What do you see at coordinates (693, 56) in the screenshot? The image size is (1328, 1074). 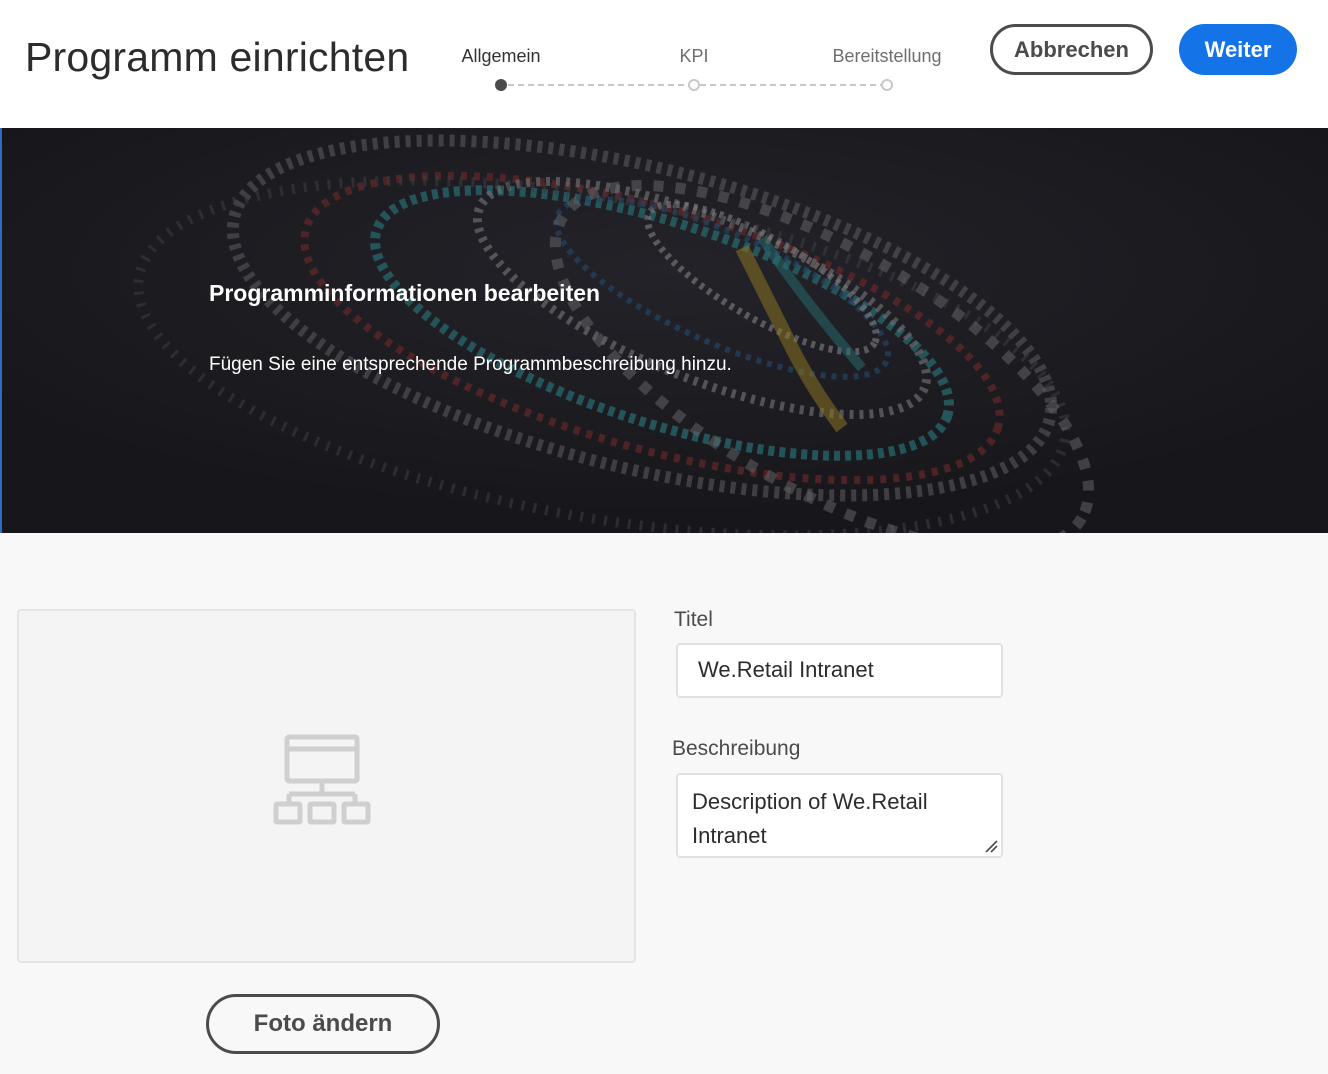 I see `step-label-kpi: KPI` at bounding box center [693, 56].